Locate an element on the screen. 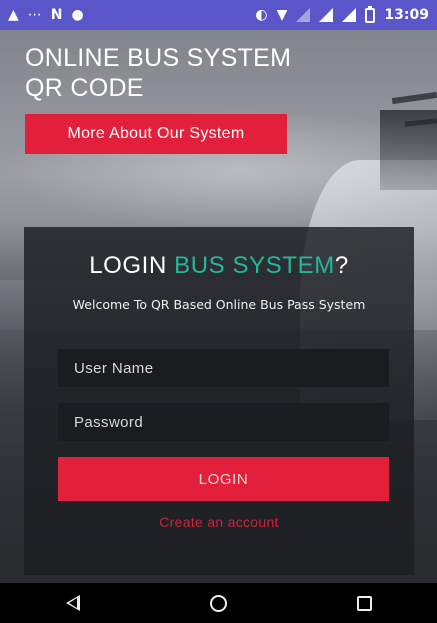 The width and height of the screenshot is (437, 623). app-title-line2: QR CODE is located at coordinates (84, 88).